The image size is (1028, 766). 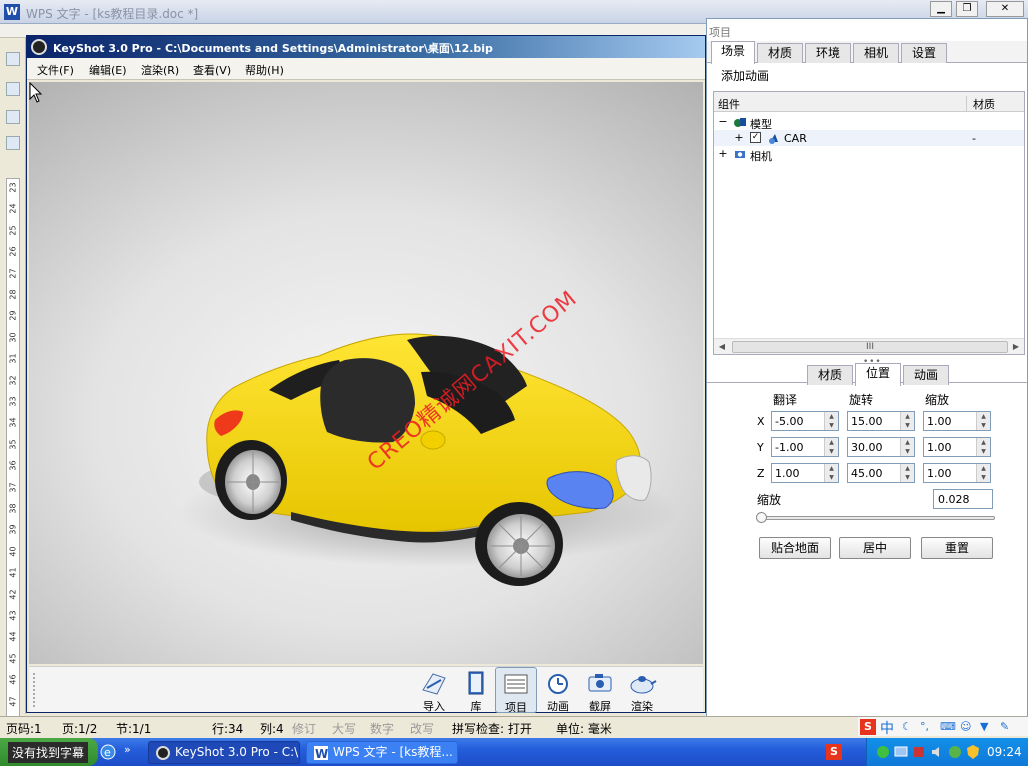 I want to click on menu-edit: 编辑(E), so click(x=108, y=70).